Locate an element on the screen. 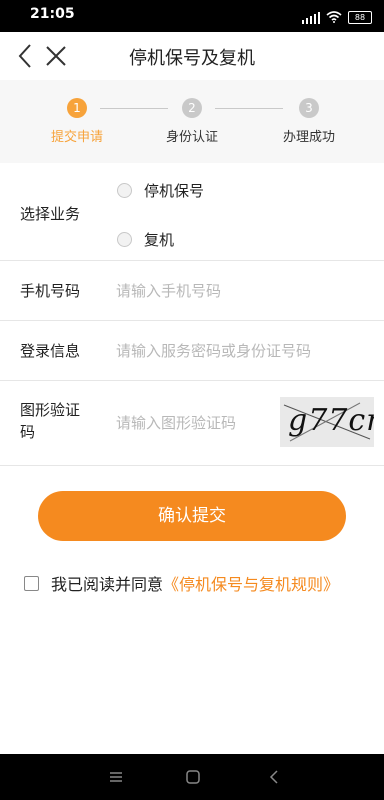  option-label: 停机保号 is located at coordinates (174, 191).